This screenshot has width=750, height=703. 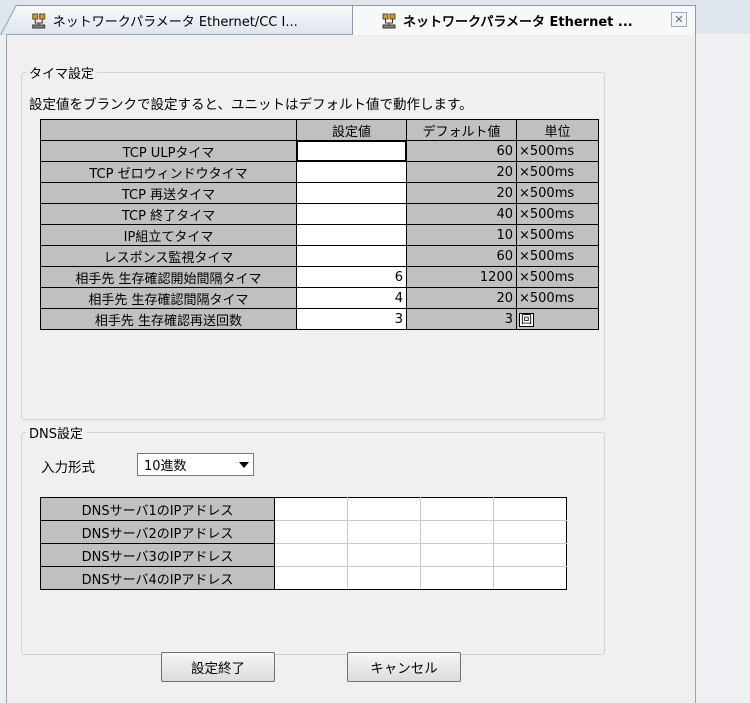 I want to click on chevron-down-icon, so click(x=244, y=464).